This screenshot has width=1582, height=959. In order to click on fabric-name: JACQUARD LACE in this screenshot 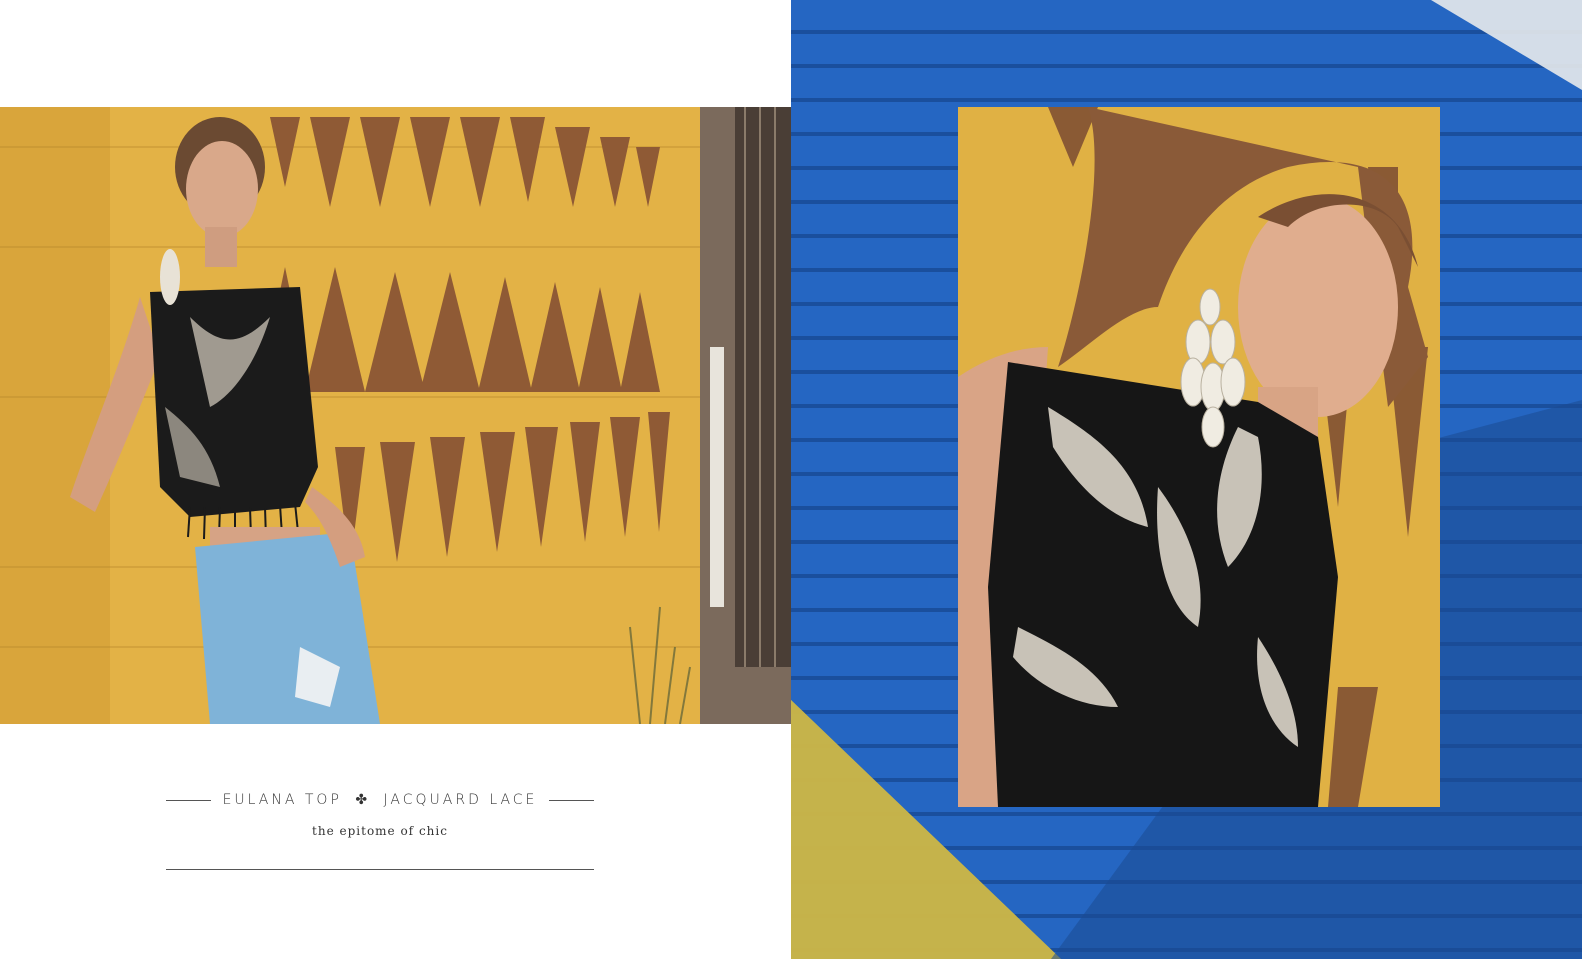, I will do `click(460, 800)`.